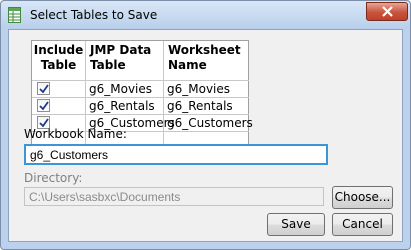 This screenshot has height=250, width=411. I want to click on workbook-name-input, so click(176, 154).